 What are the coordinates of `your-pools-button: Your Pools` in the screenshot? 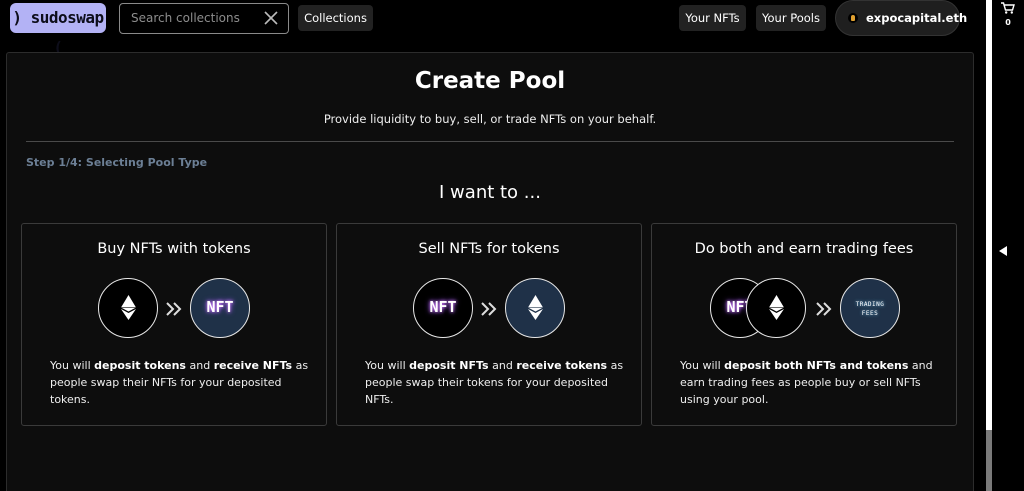 It's located at (791, 18).